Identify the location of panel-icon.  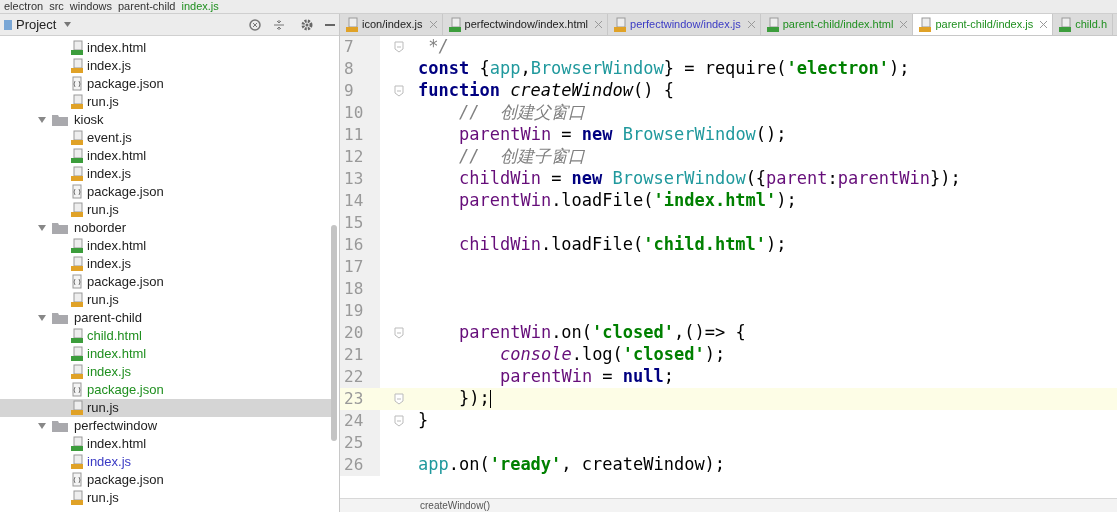
(8, 24).